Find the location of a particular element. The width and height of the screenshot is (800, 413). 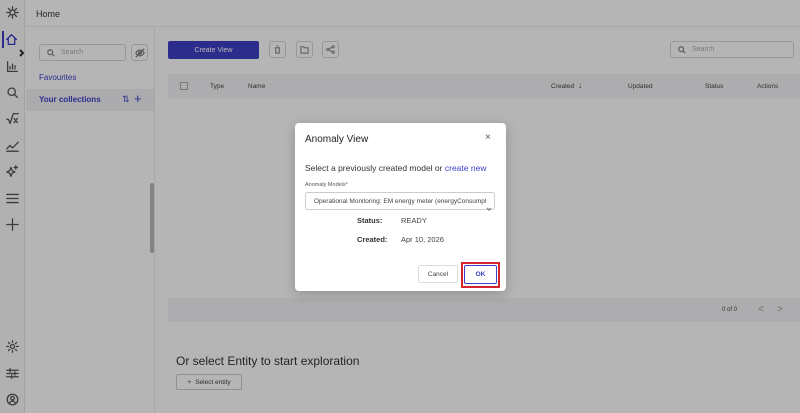

dialog-title: Anomaly View is located at coordinates (337, 139).